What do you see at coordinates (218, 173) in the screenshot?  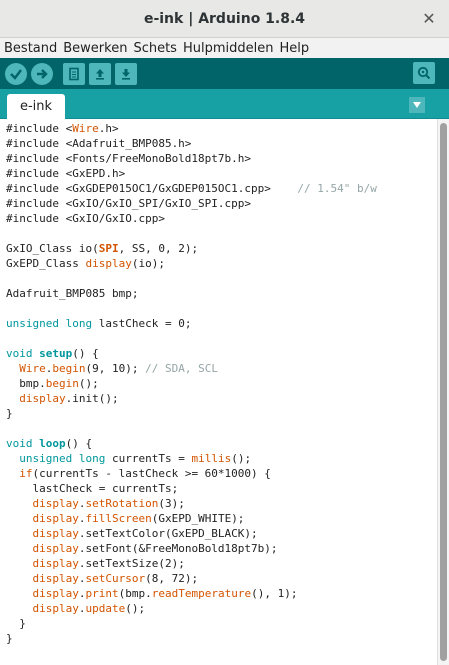 I see `code-line: #include <GxEPD.h>` at bounding box center [218, 173].